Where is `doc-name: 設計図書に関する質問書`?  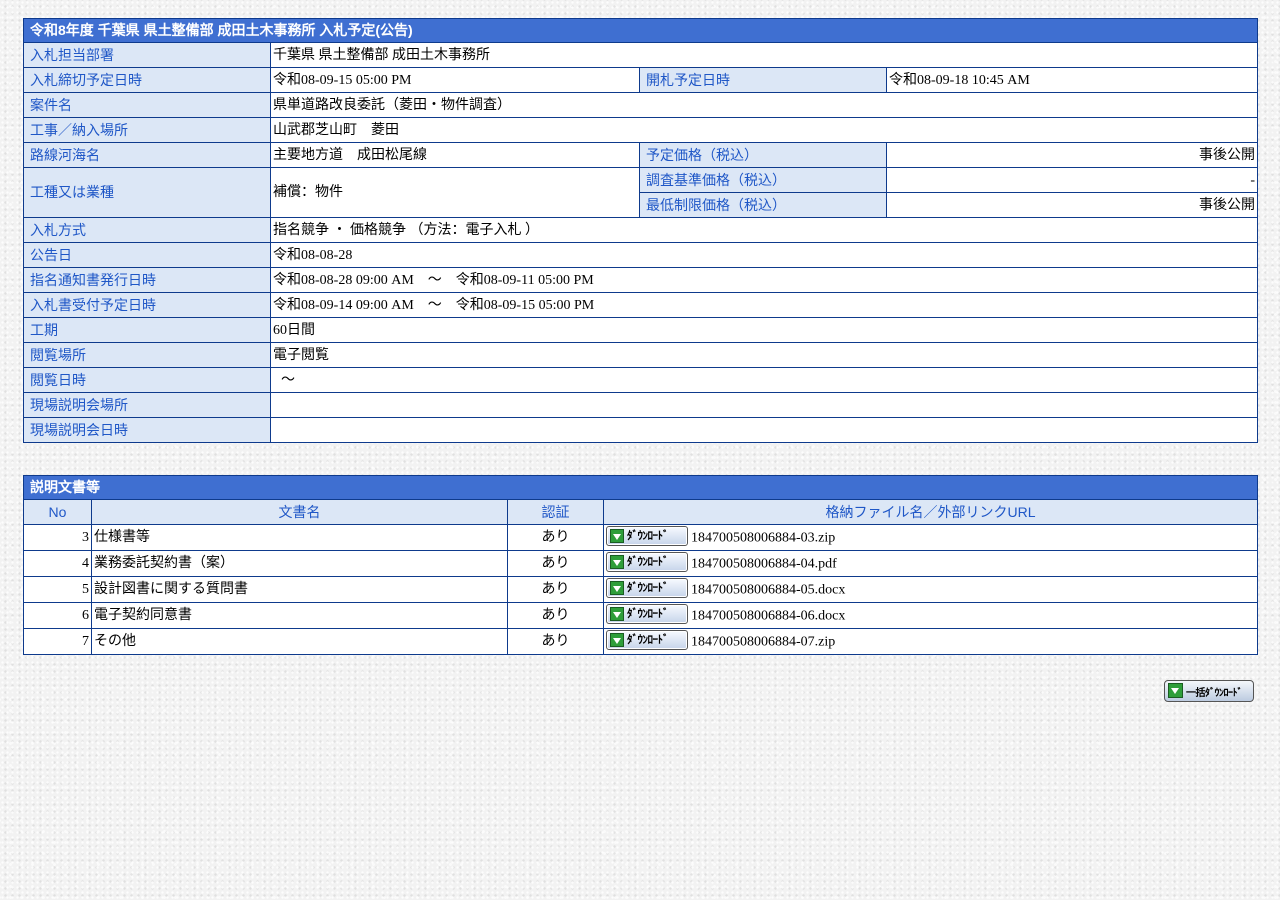
doc-name: 設計図書に関する質問書 is located at coordinates (299, 589).